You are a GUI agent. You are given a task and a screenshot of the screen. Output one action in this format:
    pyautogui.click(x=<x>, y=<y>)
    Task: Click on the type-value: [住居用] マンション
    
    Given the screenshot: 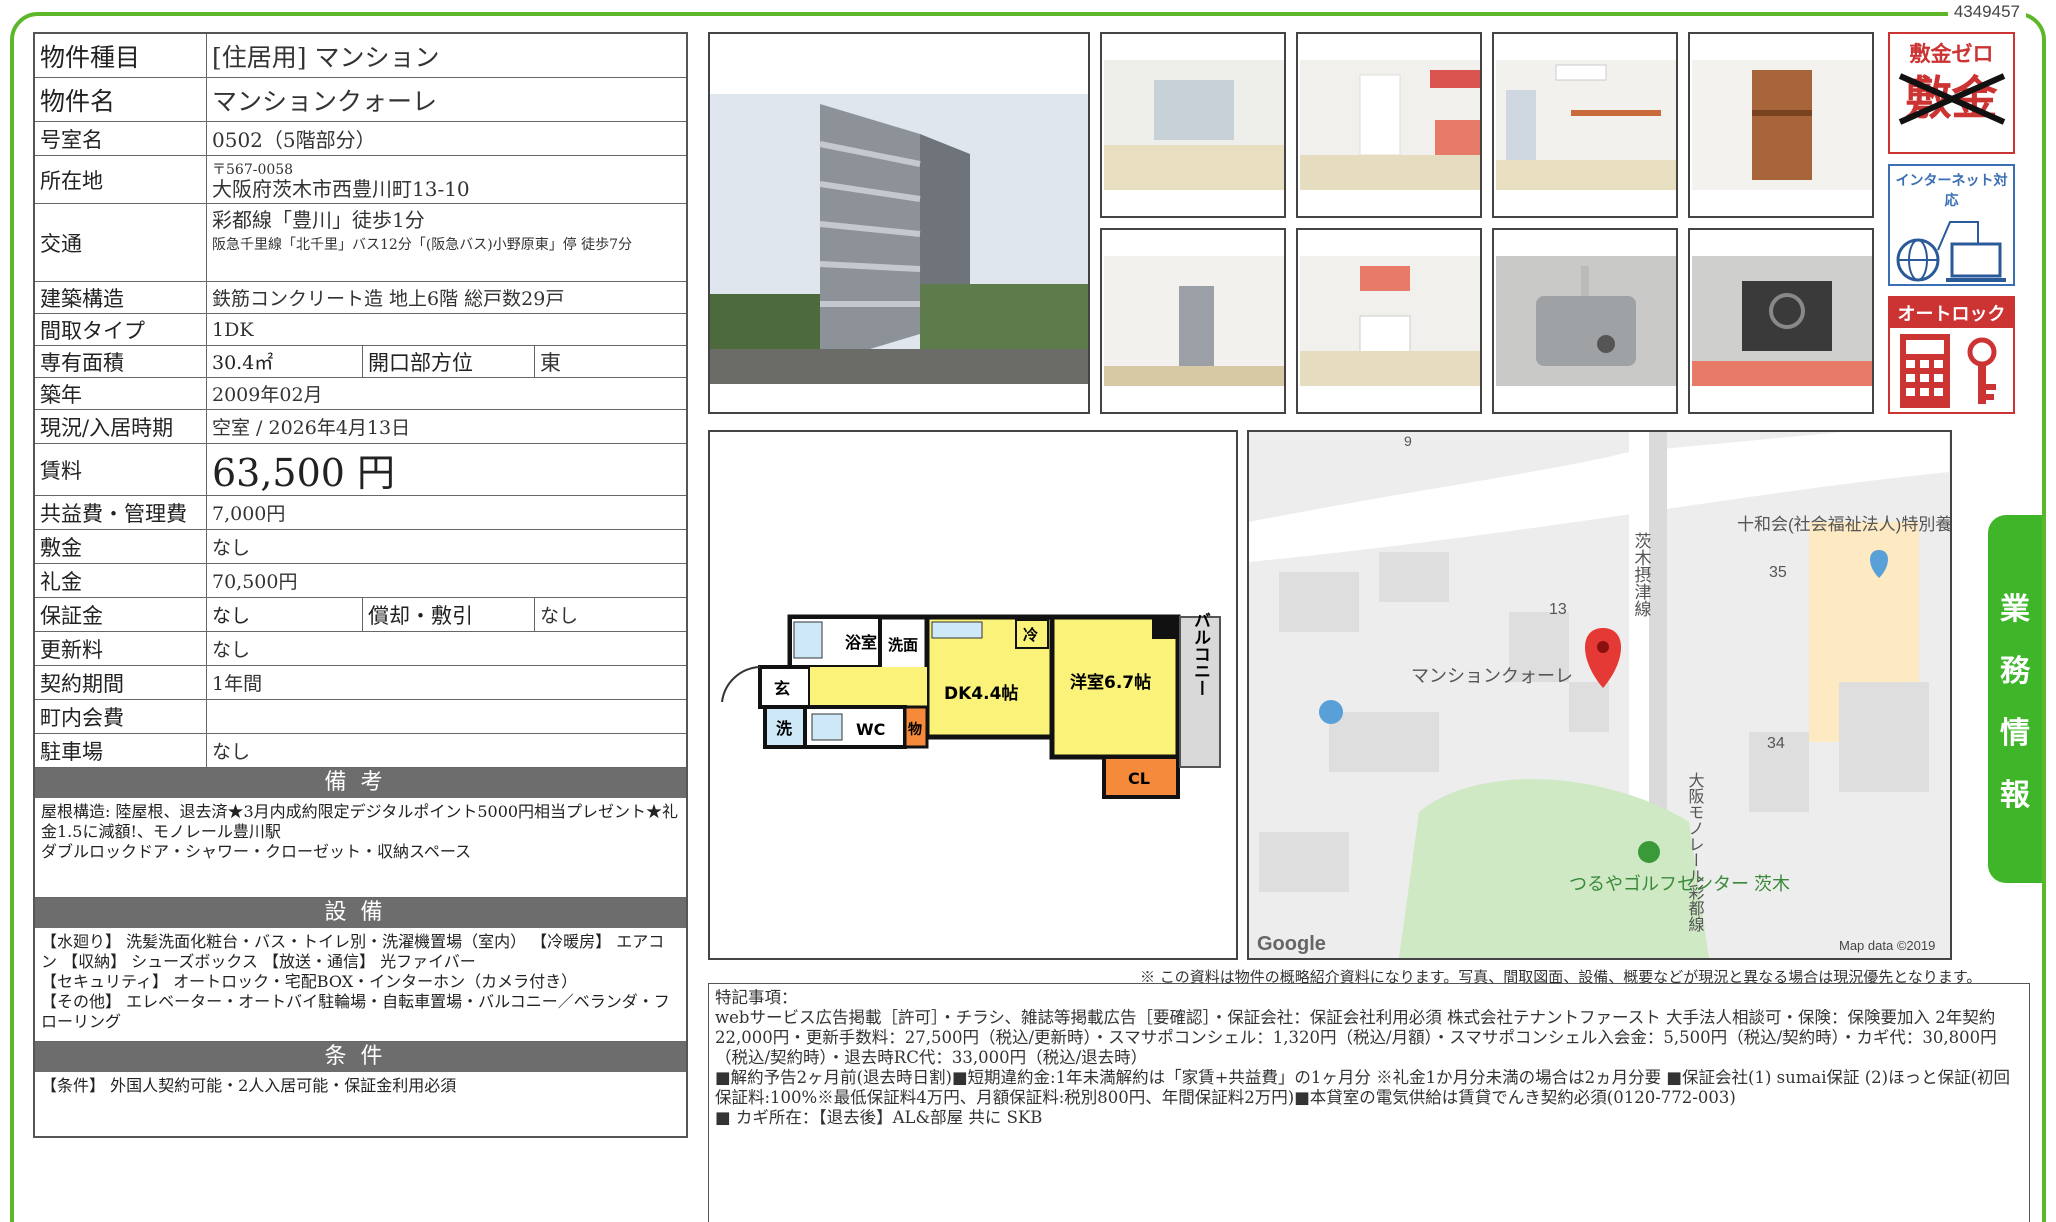 What is the action you would take?
    pyautogui.click(x=326, y=57)
    